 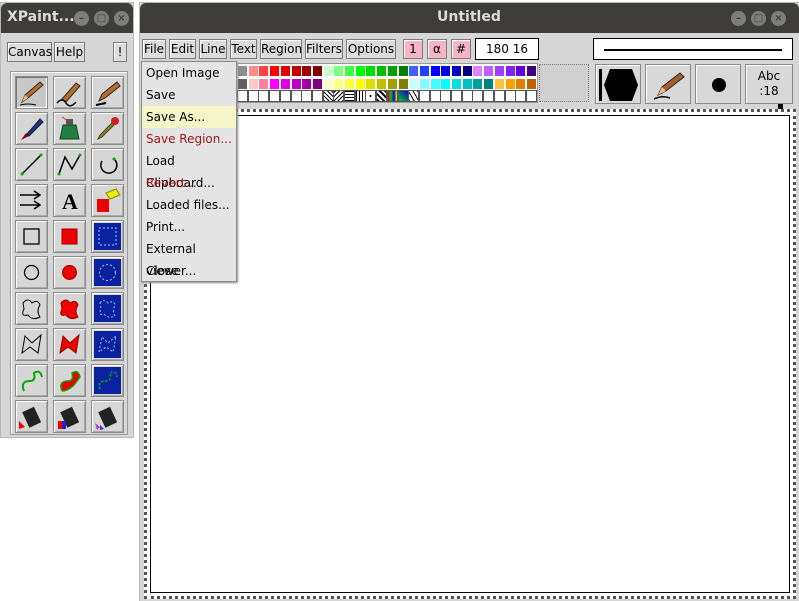 What do you see at coordinates (107, 200) in the screenshot?
I see `tool-erase` at bounding box center [107, 200].